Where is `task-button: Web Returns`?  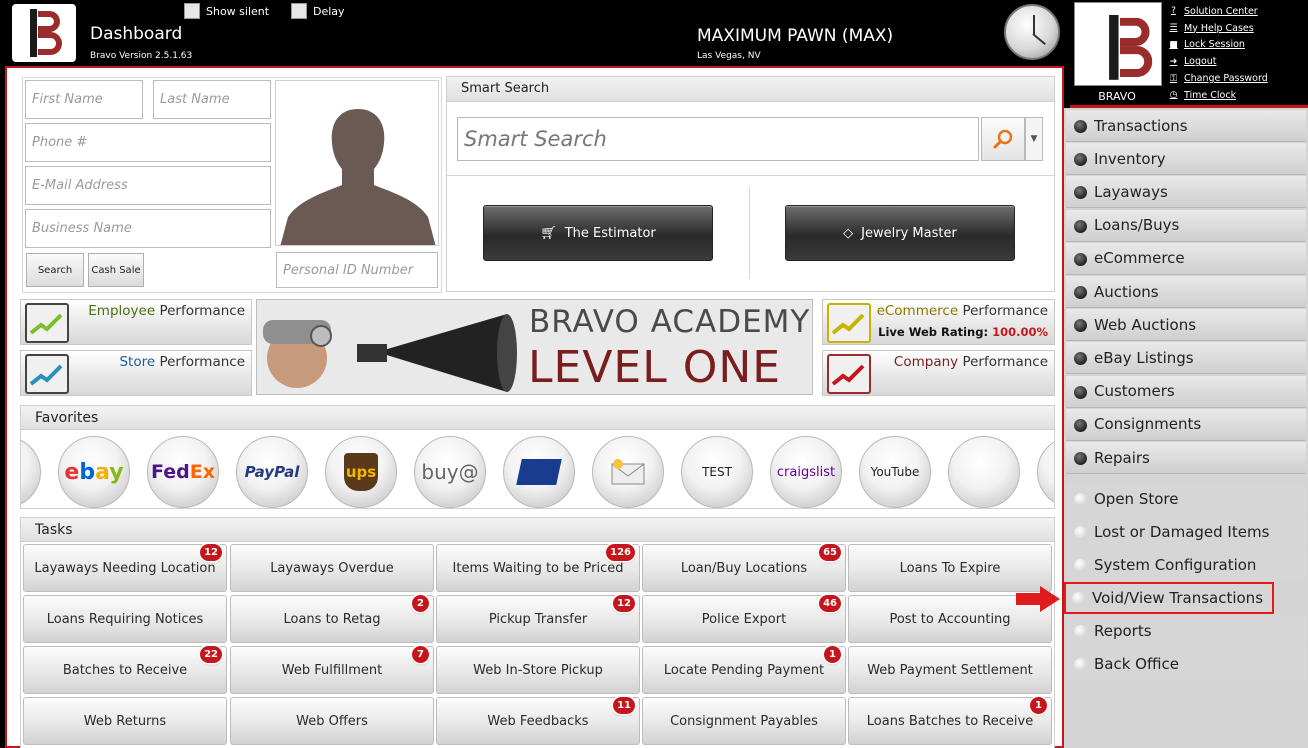 task-button: Web Returns is located at coordinates (125, 721).